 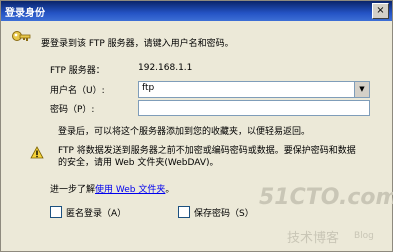 What do you see at coordinates (361, 89) in the screenshot?
I see `chevron-down-icon: ▼` at bounding box center [361, 89].